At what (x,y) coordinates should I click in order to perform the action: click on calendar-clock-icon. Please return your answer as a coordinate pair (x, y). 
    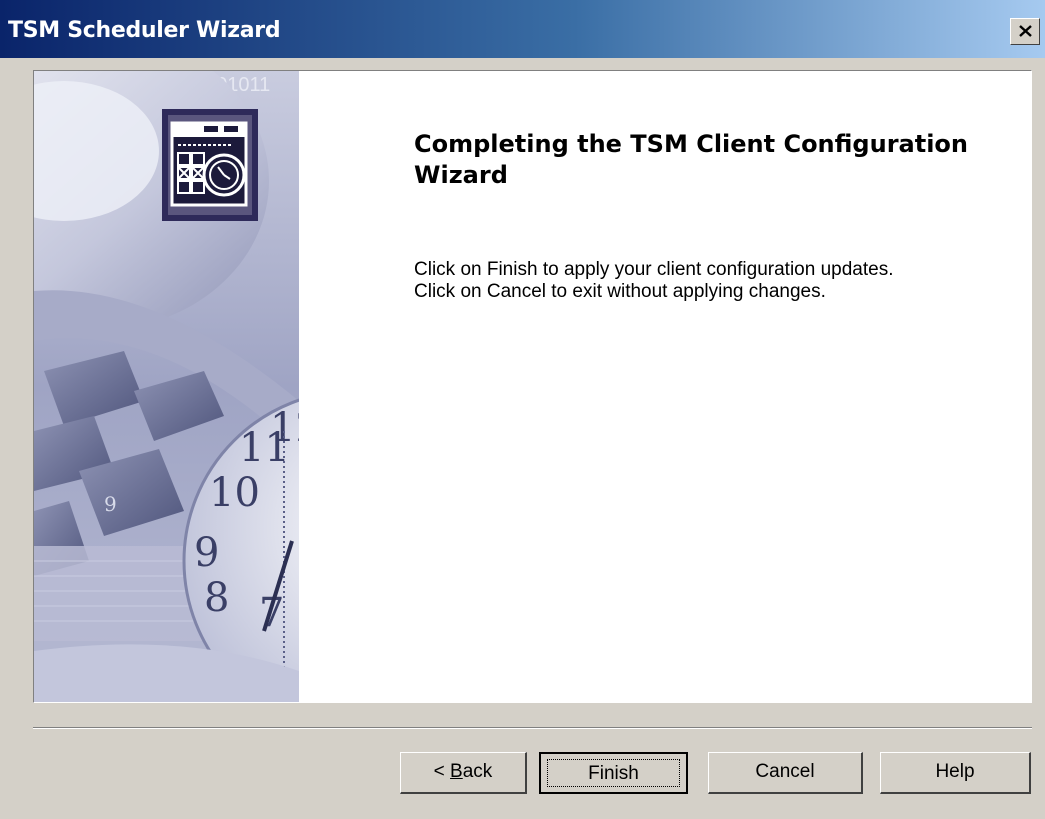
    Looking at the image, I should click on (210, 165).